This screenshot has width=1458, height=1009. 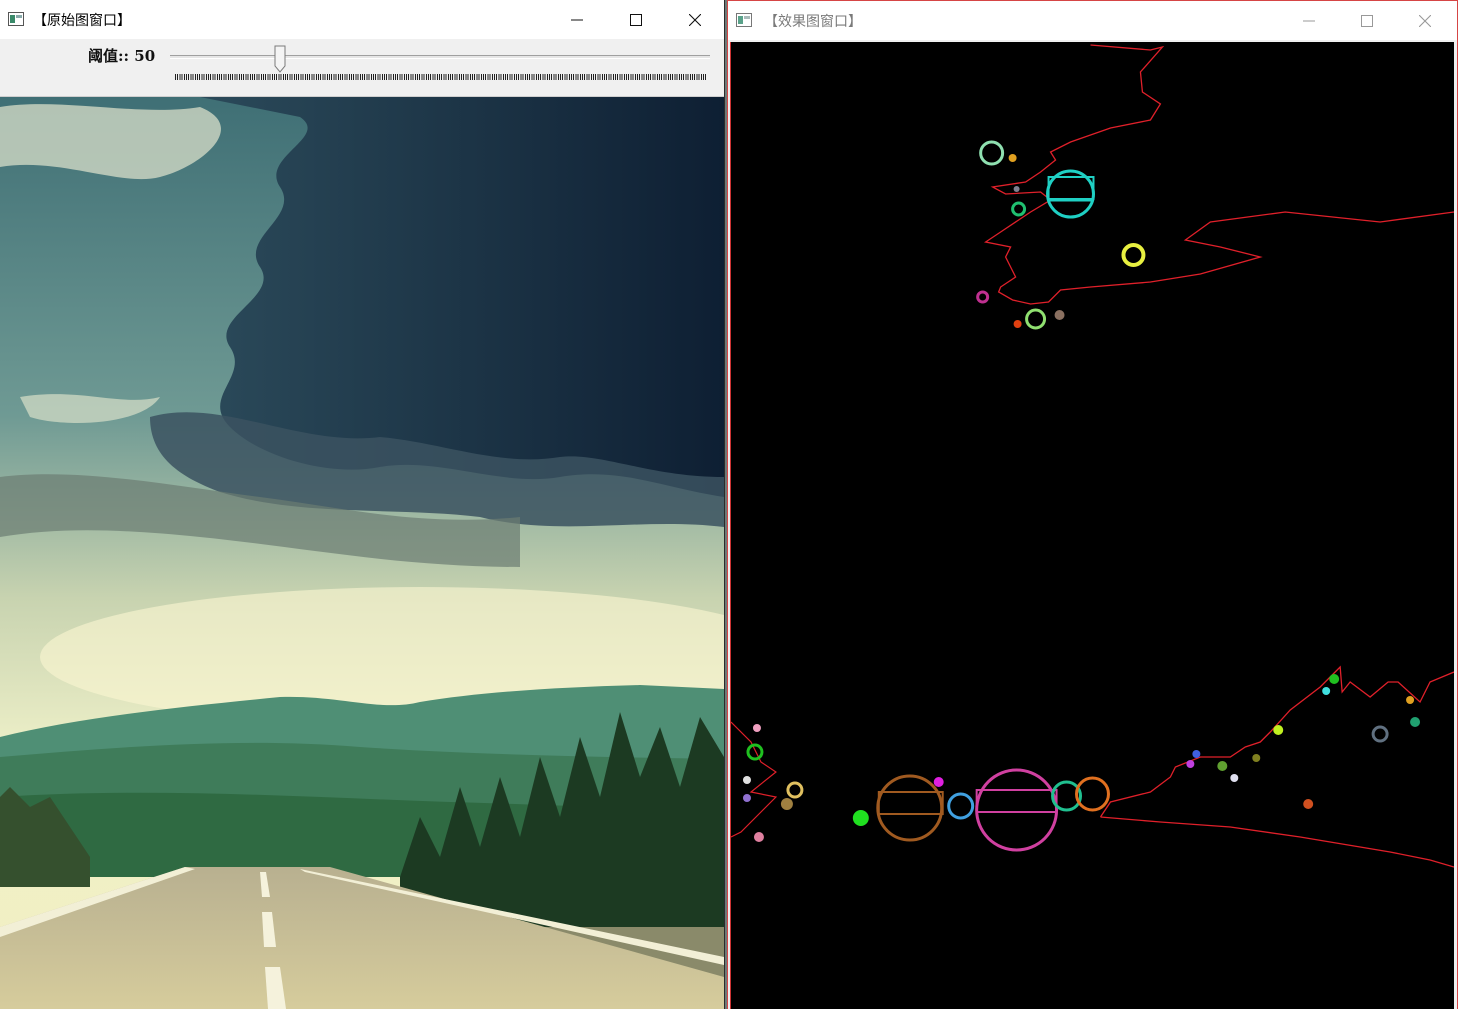 What do you see at coordinates (813, 22) in the screenshot?
I see `result-window-title: 【效果图窗口】` at bounding box center [813, 22].